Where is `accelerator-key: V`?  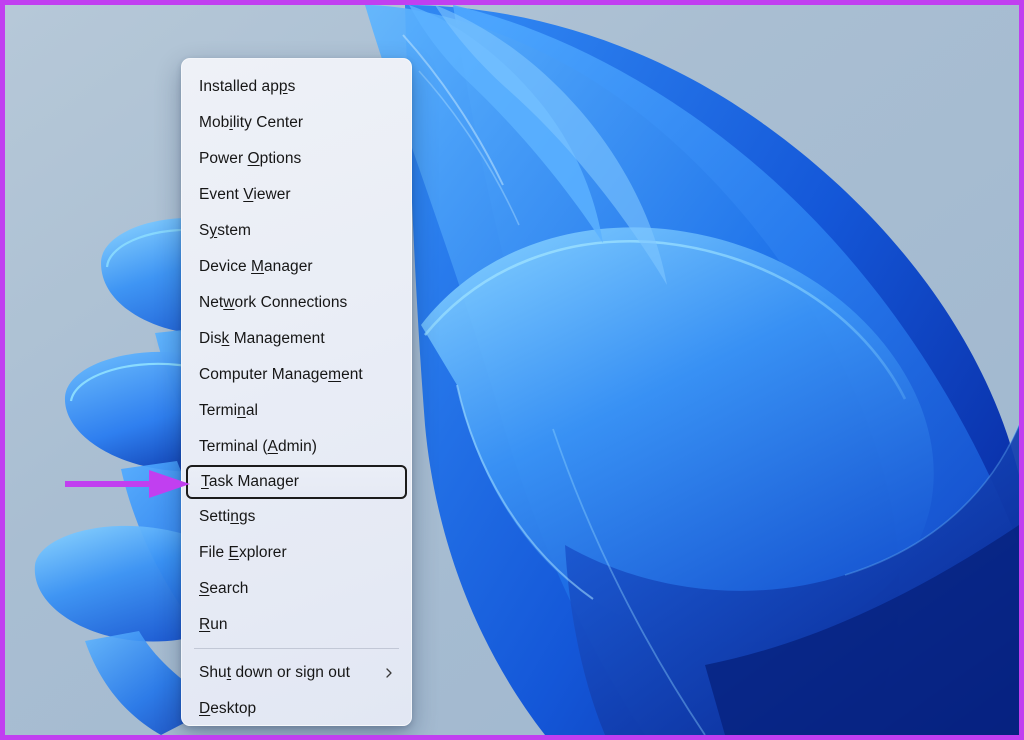
accelerator-key: V is located at coordinates (248, 194).